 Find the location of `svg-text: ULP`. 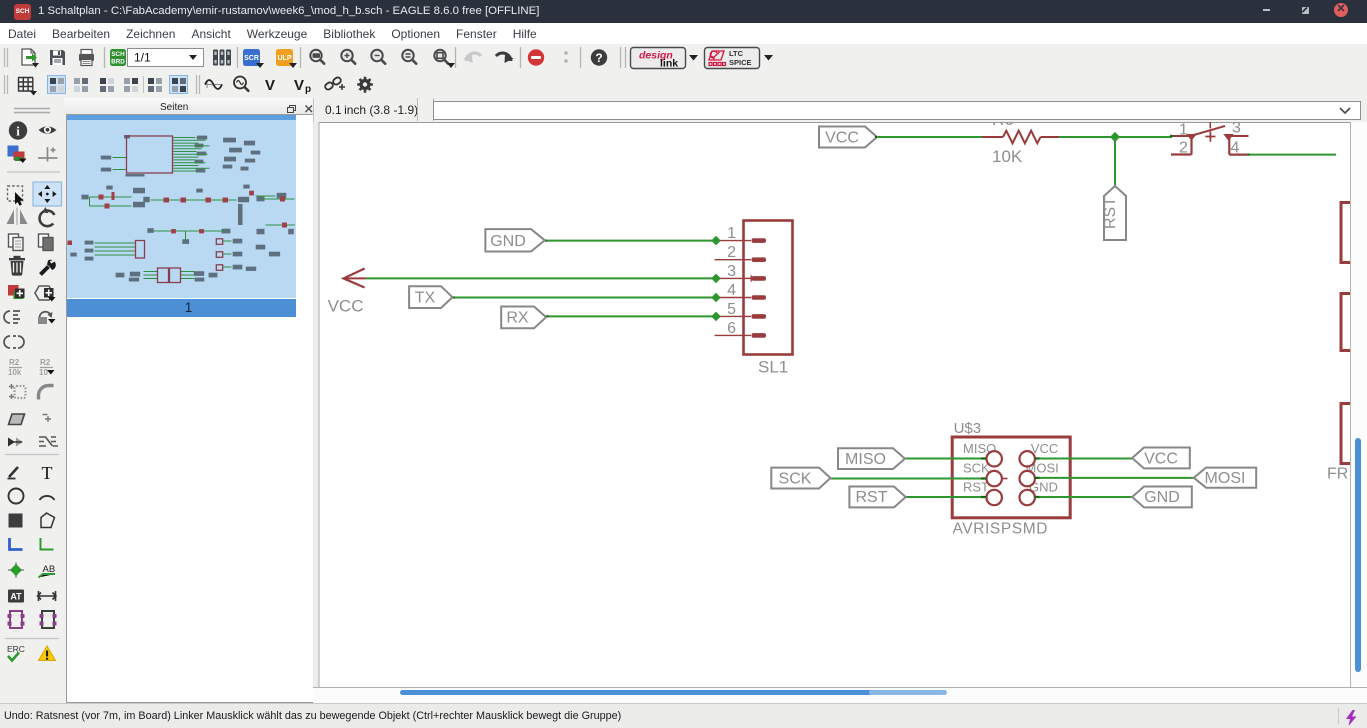

svg-text: ULP is located at coordinates (285, 58).